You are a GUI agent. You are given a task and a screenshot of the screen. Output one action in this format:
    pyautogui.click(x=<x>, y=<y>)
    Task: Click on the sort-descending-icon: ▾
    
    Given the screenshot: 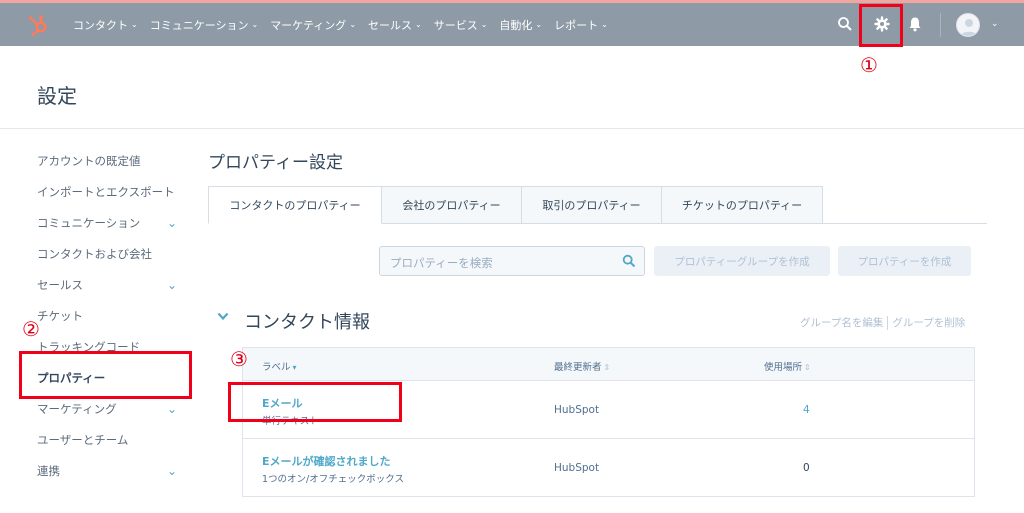 What is the action you would take?
    pyautogui.click(x=294, y=367)
    